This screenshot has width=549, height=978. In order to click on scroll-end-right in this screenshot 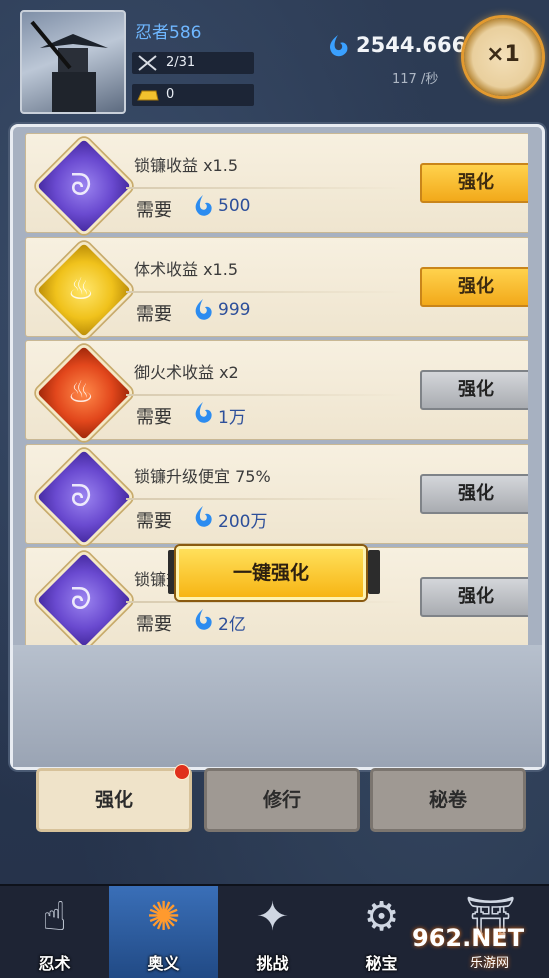, I will do `click(374, 572)`.